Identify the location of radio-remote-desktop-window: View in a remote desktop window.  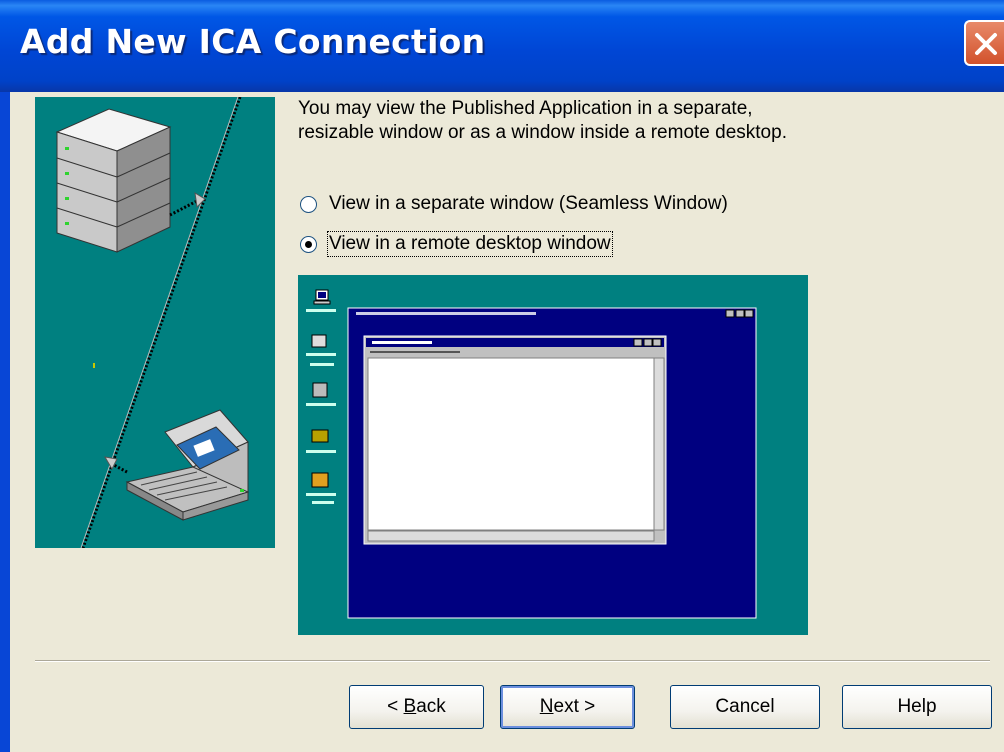
(456, 244).